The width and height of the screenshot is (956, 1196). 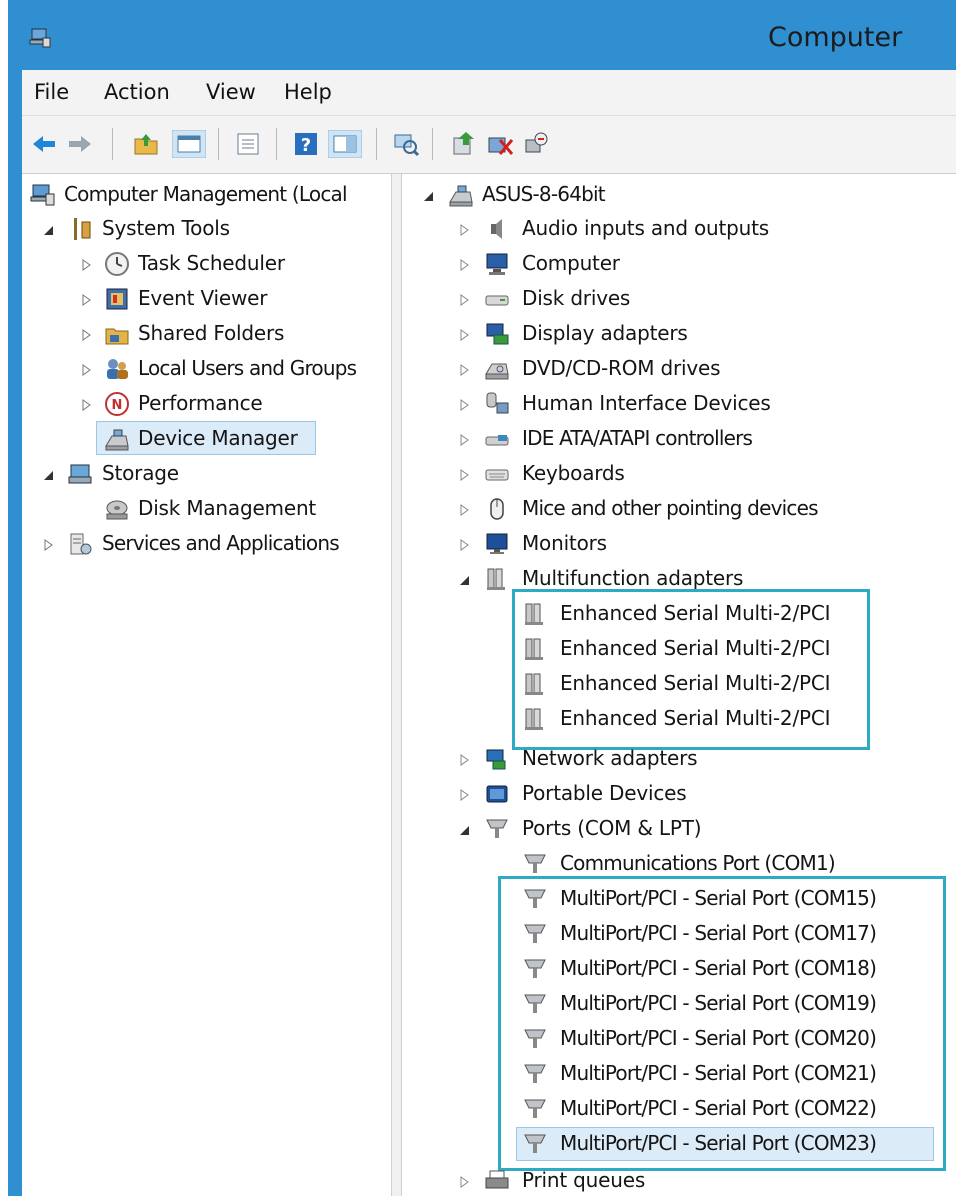 I want to click on back-arrow-icon, so click(x=44, y=144).